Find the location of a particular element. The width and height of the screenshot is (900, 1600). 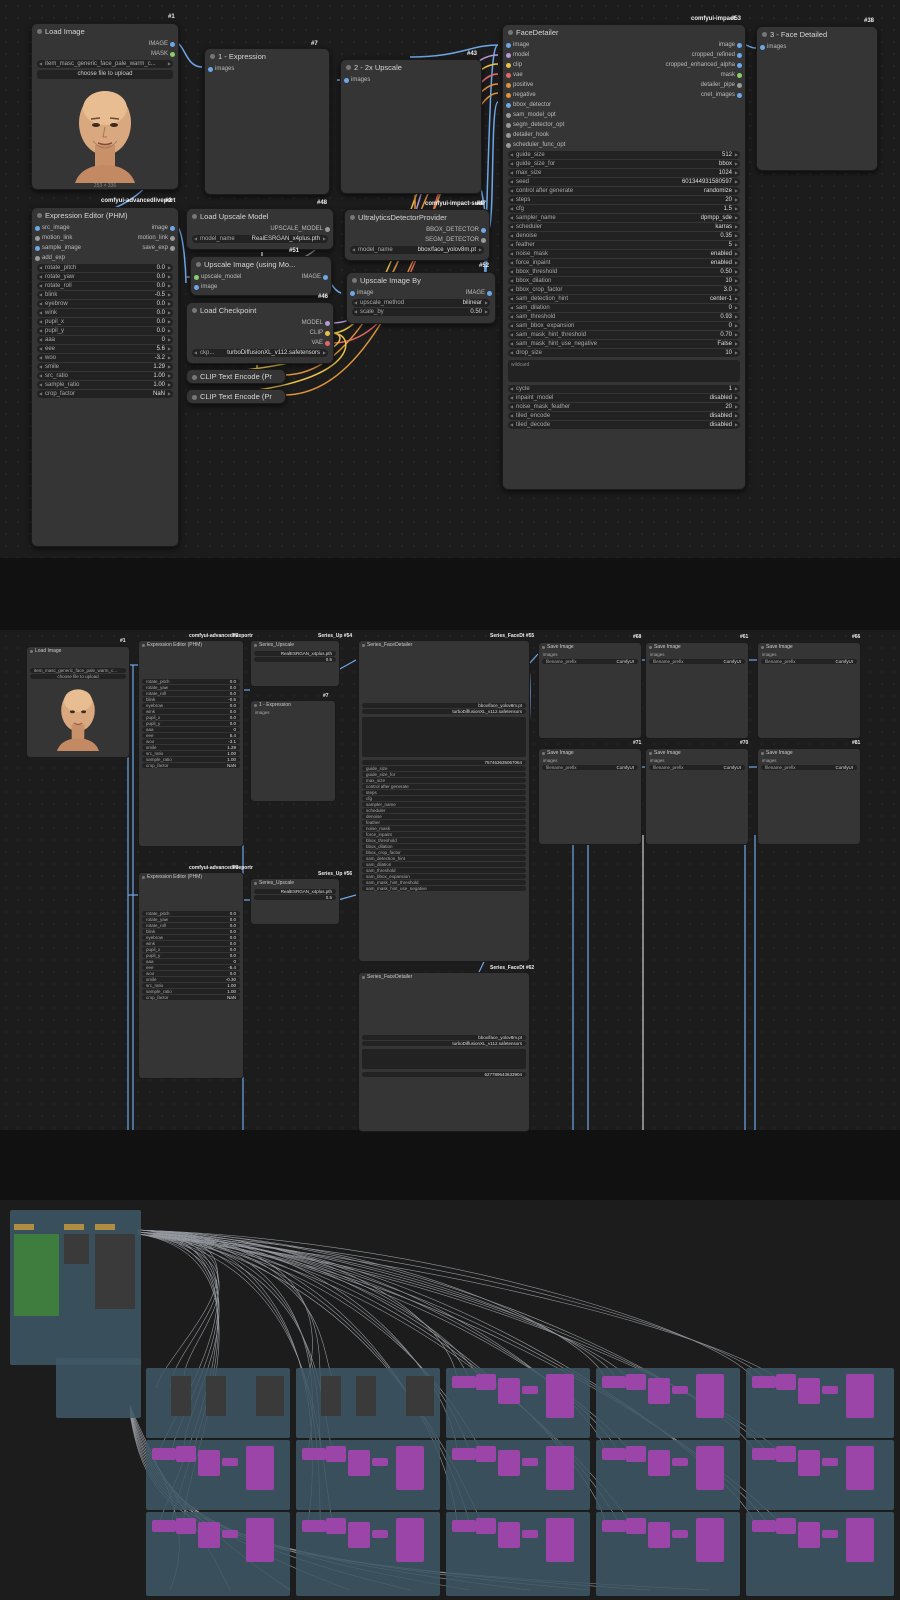

output-3: mask is located at coordinates (728, 75).